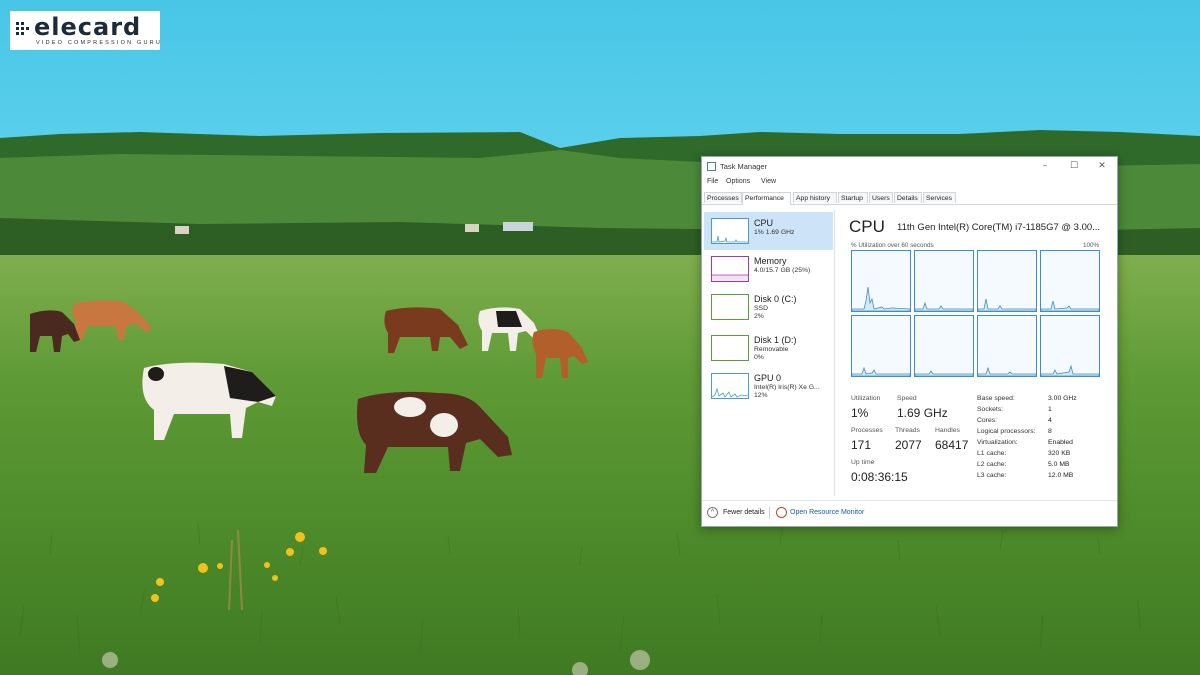 The height and width of the screenshot is (675, 1200). I want to click on disk0-thumbnail-graph, so click(730, 307).